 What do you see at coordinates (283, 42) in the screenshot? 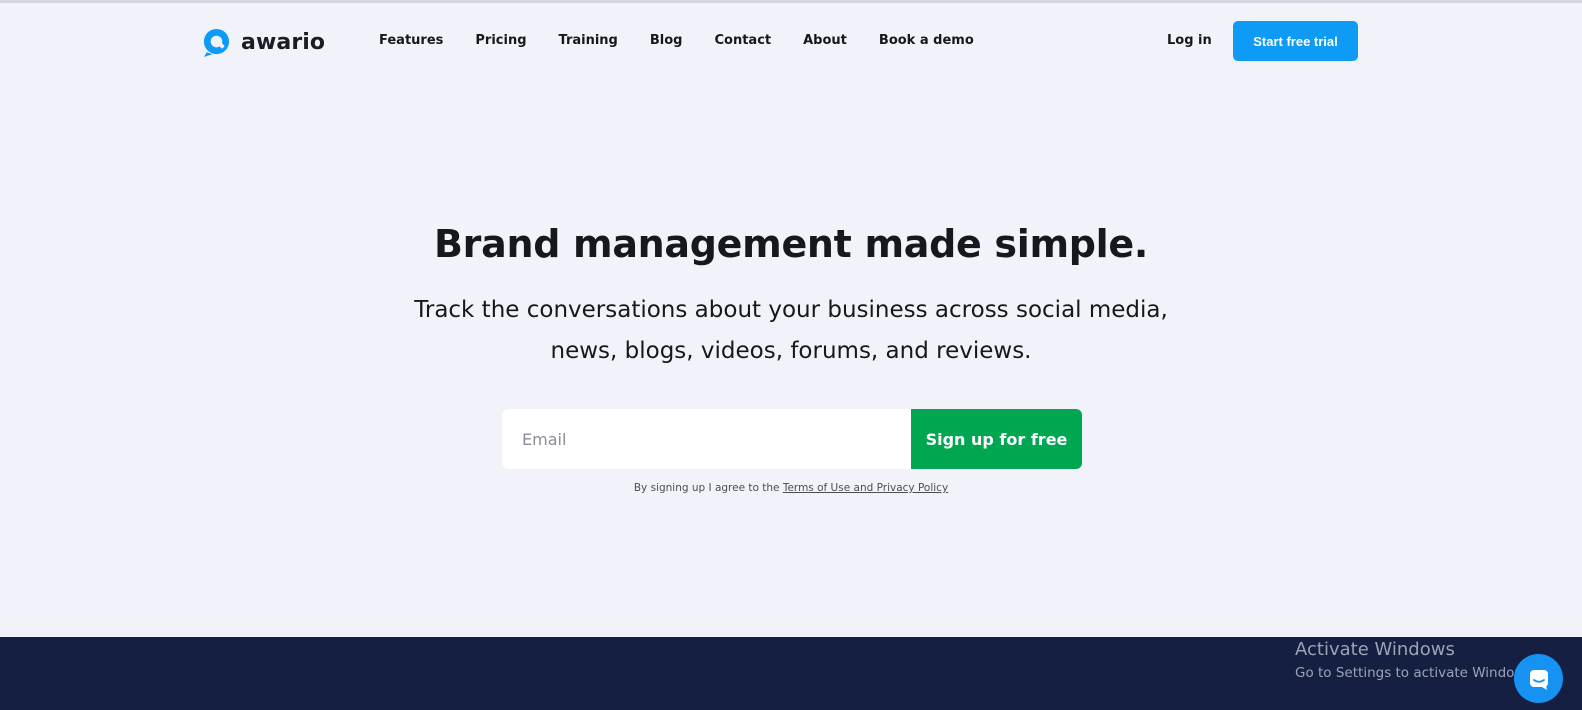
I see `brand-name: awario` at bounding box center [283, 42].